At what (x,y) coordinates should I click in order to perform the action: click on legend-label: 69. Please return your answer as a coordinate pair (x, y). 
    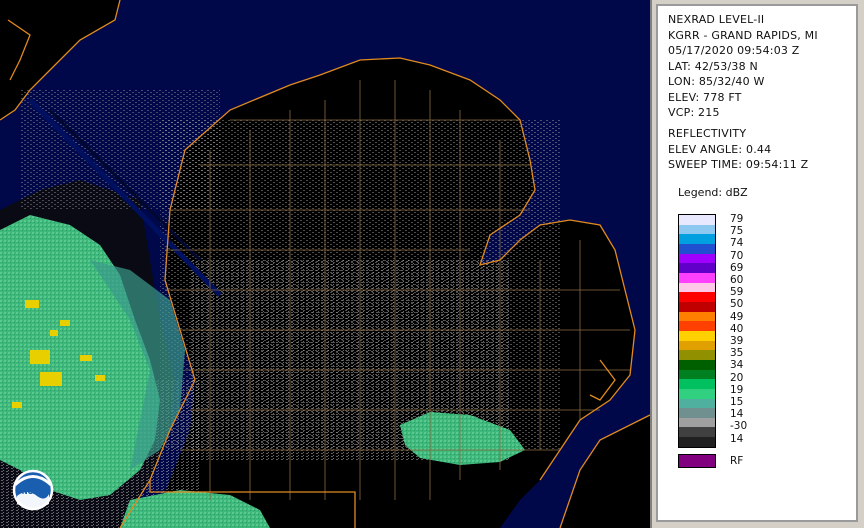
    Looking at the image, I should click on (737, 267).